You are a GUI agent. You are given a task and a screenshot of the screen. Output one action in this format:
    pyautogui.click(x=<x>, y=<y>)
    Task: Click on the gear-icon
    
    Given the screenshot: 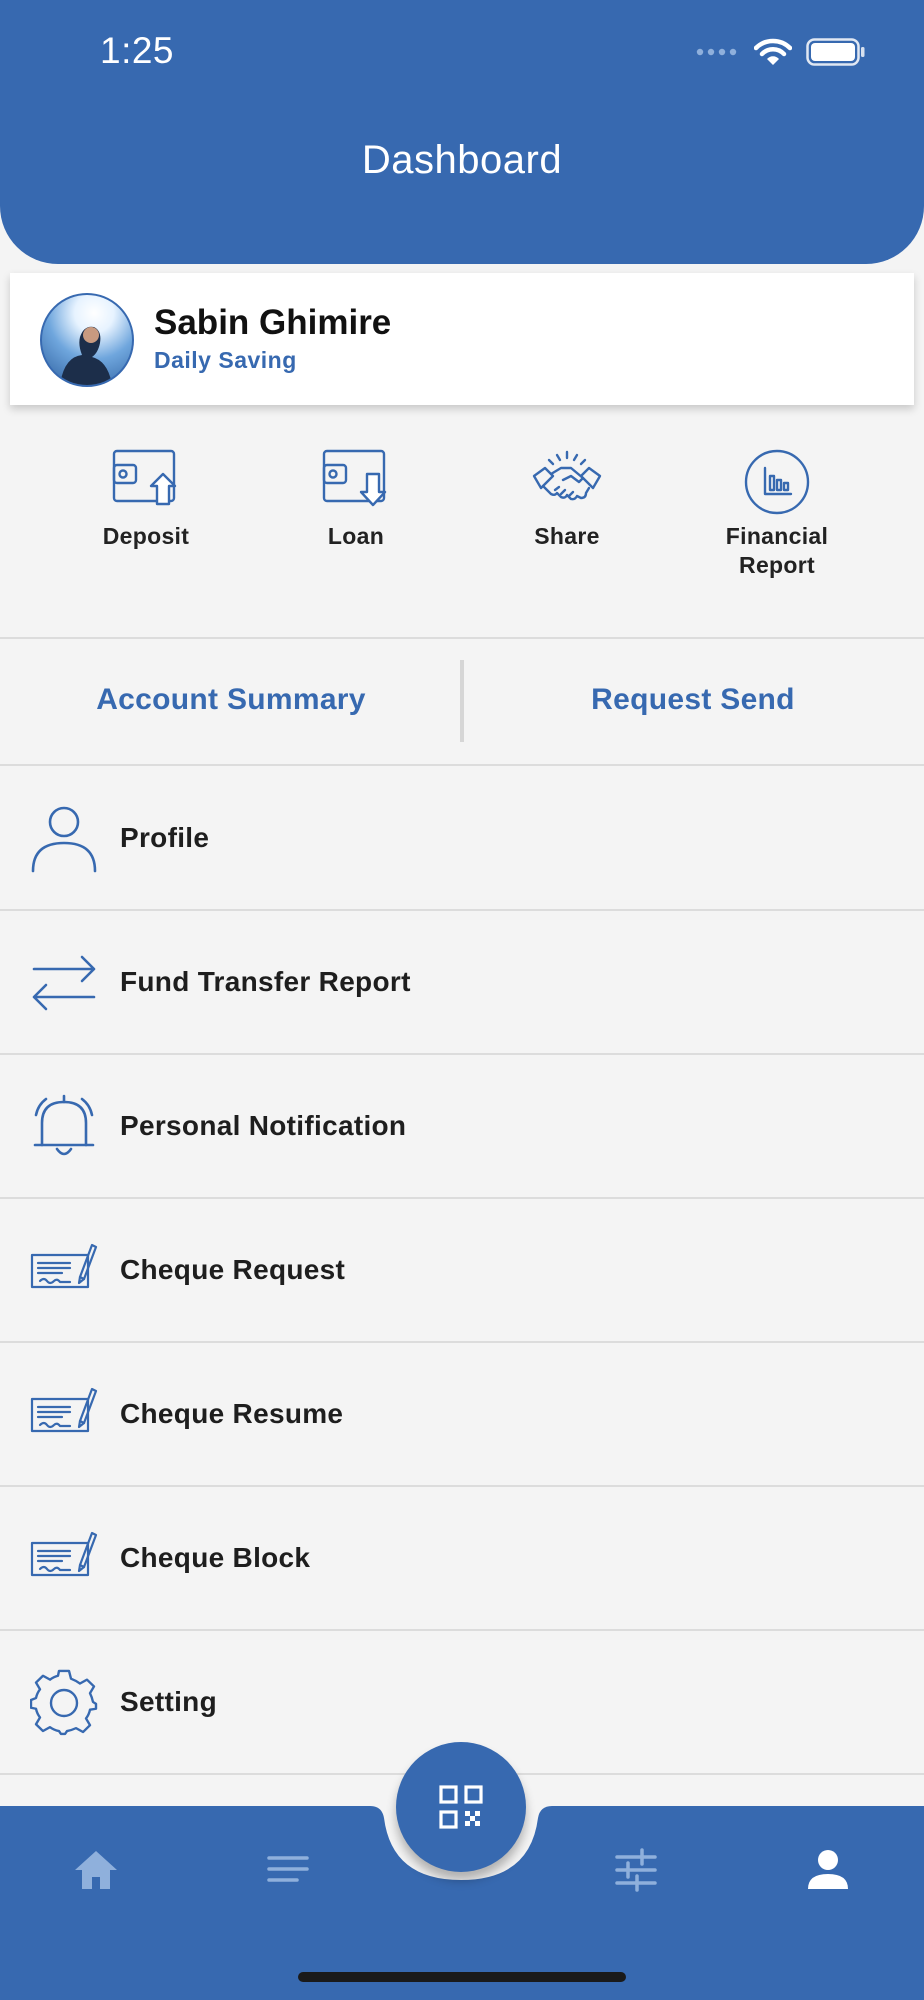 What is the action you would take?
    pyautogui.click(x=64, y=1702)
    